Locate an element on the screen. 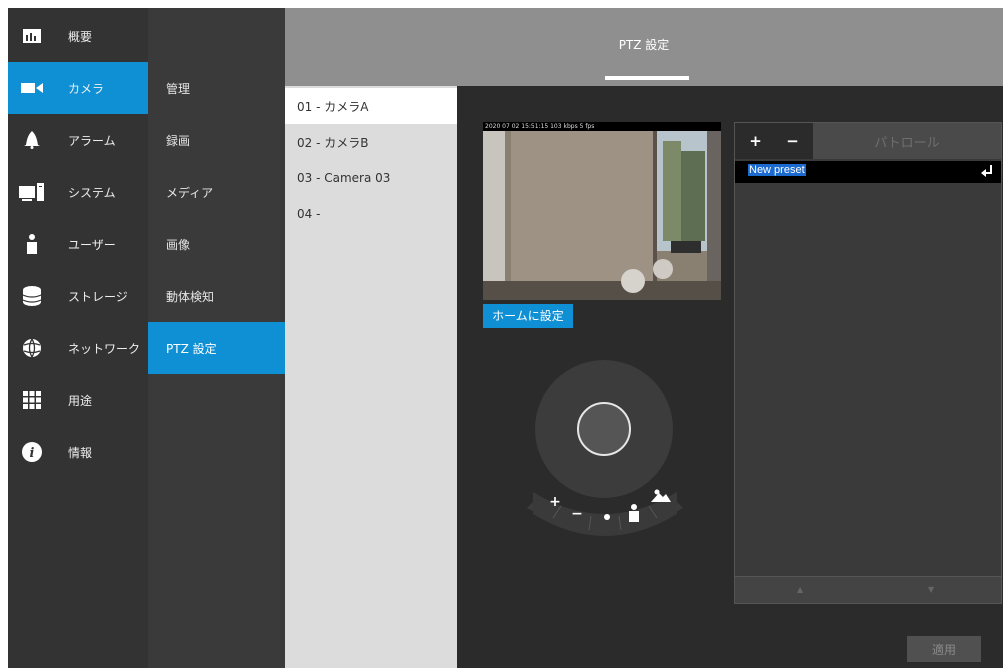 The height and width of the screenshot is (668, 1003). svg-text: i is located at coordinates (32, 453).